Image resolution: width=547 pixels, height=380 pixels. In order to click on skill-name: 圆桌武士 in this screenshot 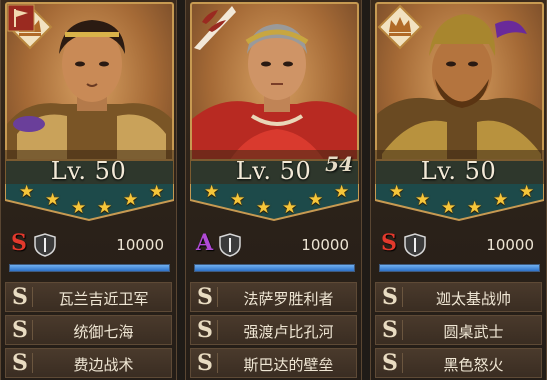, I will do `click(473, 332)`.